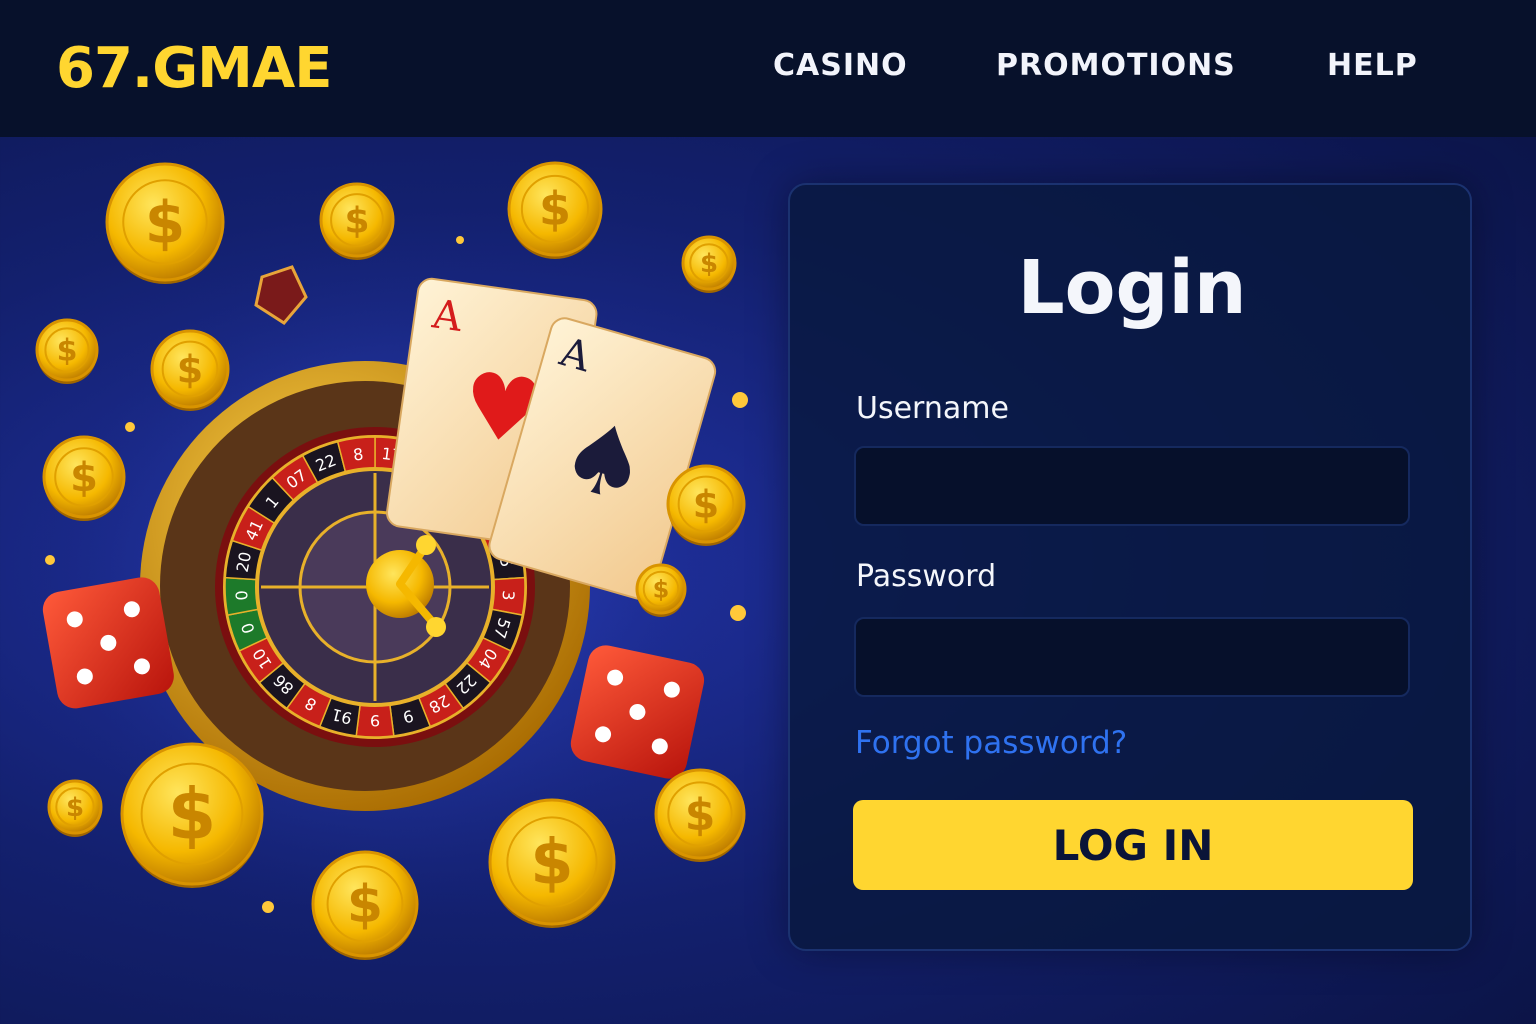 The image size is (1536, 1024). What do you see at coordinates (932, 408) in the screenshot?
I see `username-label: Username` at bounding box center [932, 408].